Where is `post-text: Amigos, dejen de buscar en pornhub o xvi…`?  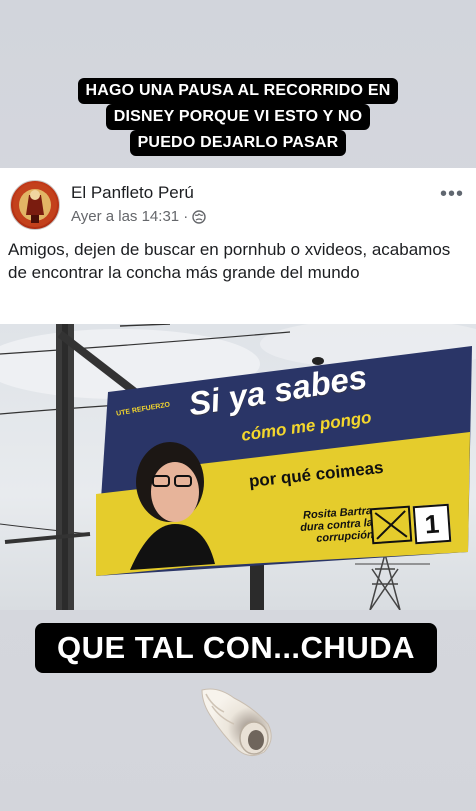
post-text: Amigos, dejen de buscar en pornhub o xvi… is located at coordinates (229, 261).